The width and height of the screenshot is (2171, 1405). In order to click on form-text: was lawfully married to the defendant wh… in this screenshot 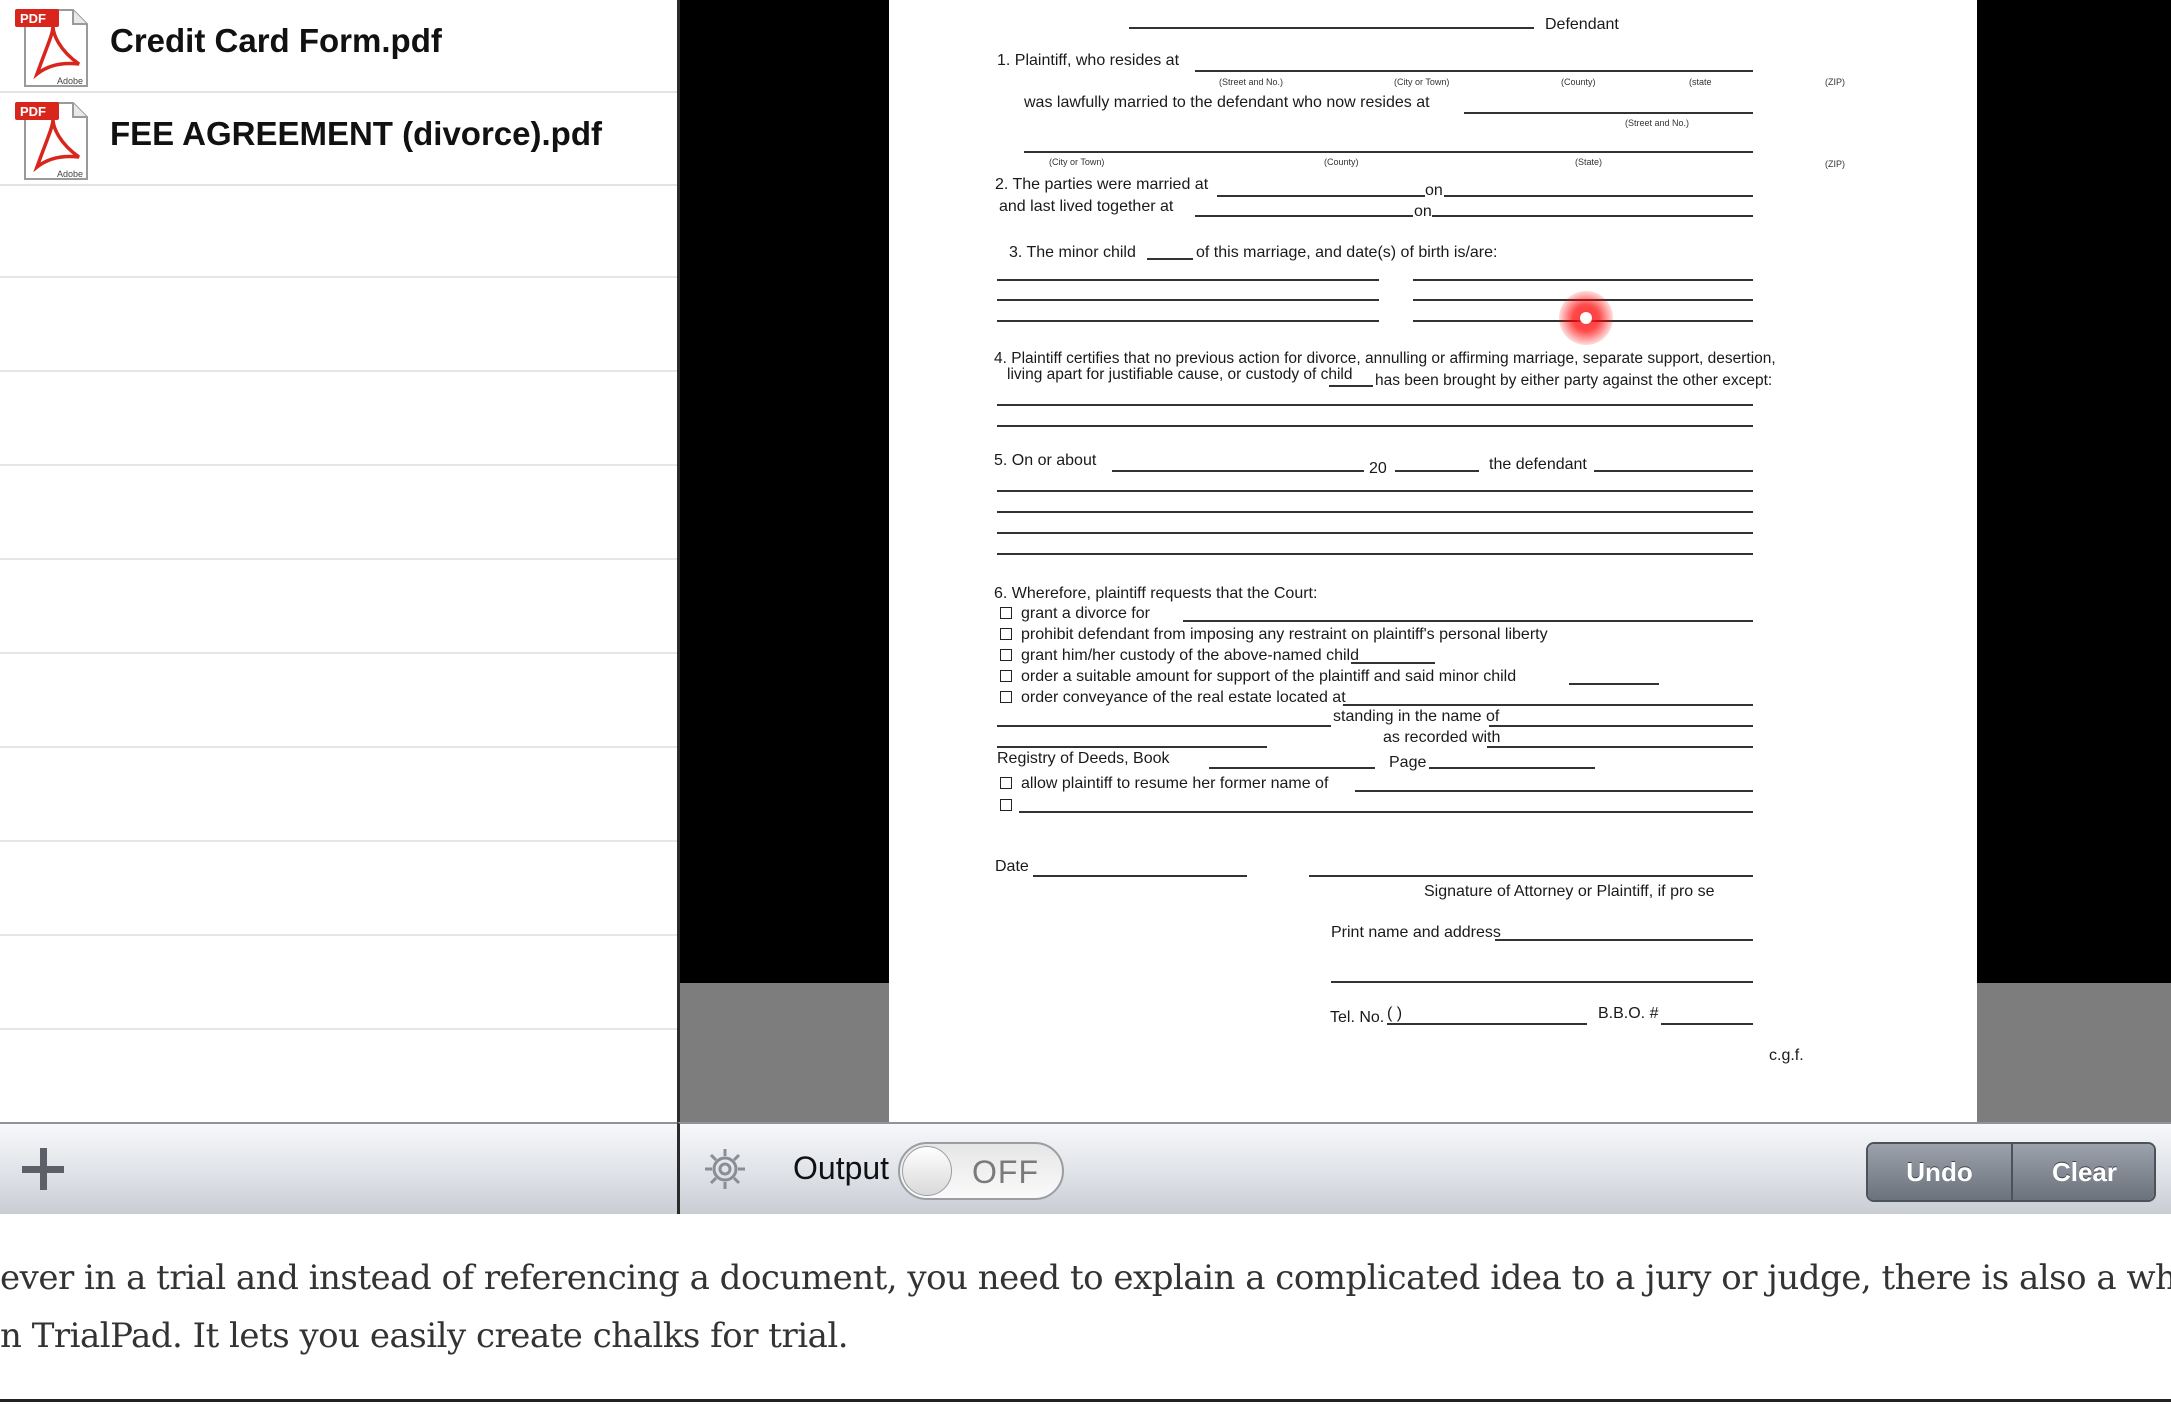, I will do `click(1227, 102)`.